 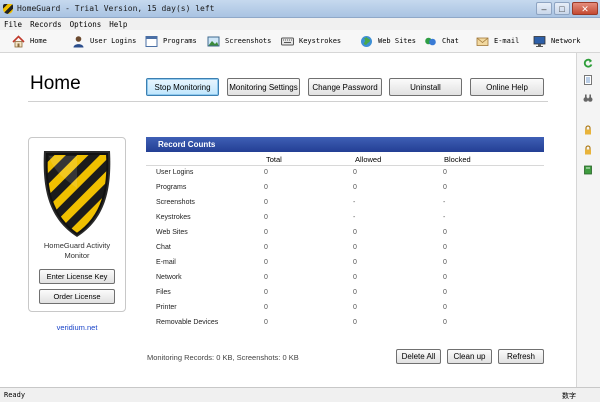 What do you see at coordinates (588, 80) in the screenshot?
I see `page-icon` at bounding box center [588, 80].